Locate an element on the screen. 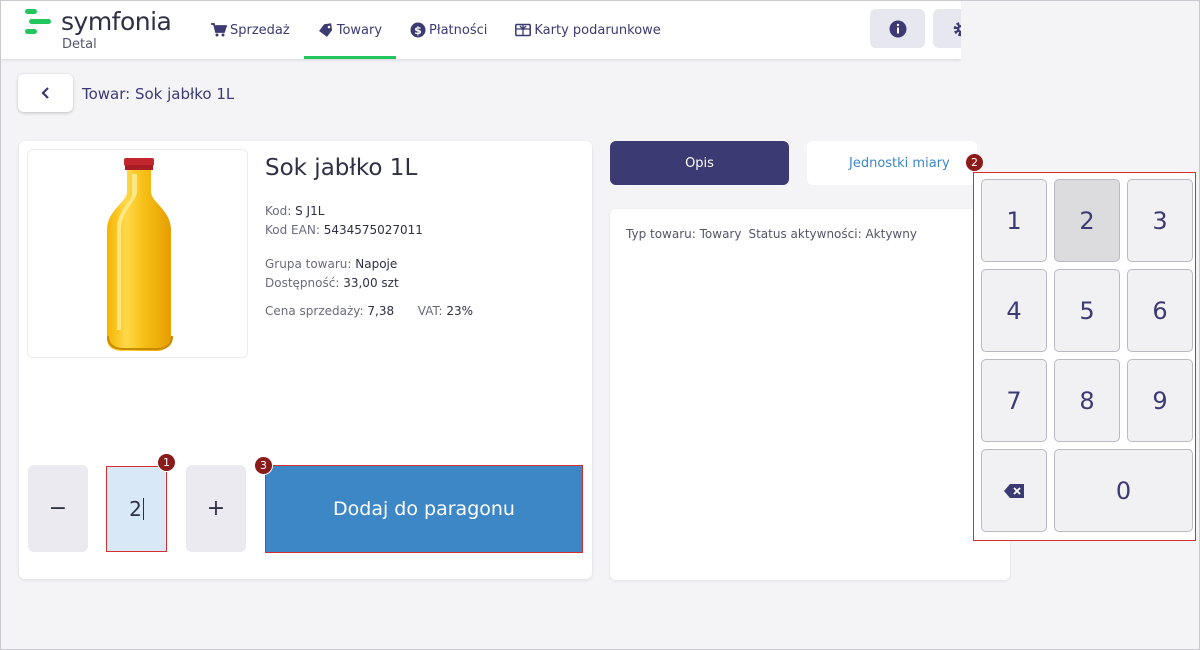  product-ean: Kod EAN: 5434575027011 is located at coordinates (344, 230).